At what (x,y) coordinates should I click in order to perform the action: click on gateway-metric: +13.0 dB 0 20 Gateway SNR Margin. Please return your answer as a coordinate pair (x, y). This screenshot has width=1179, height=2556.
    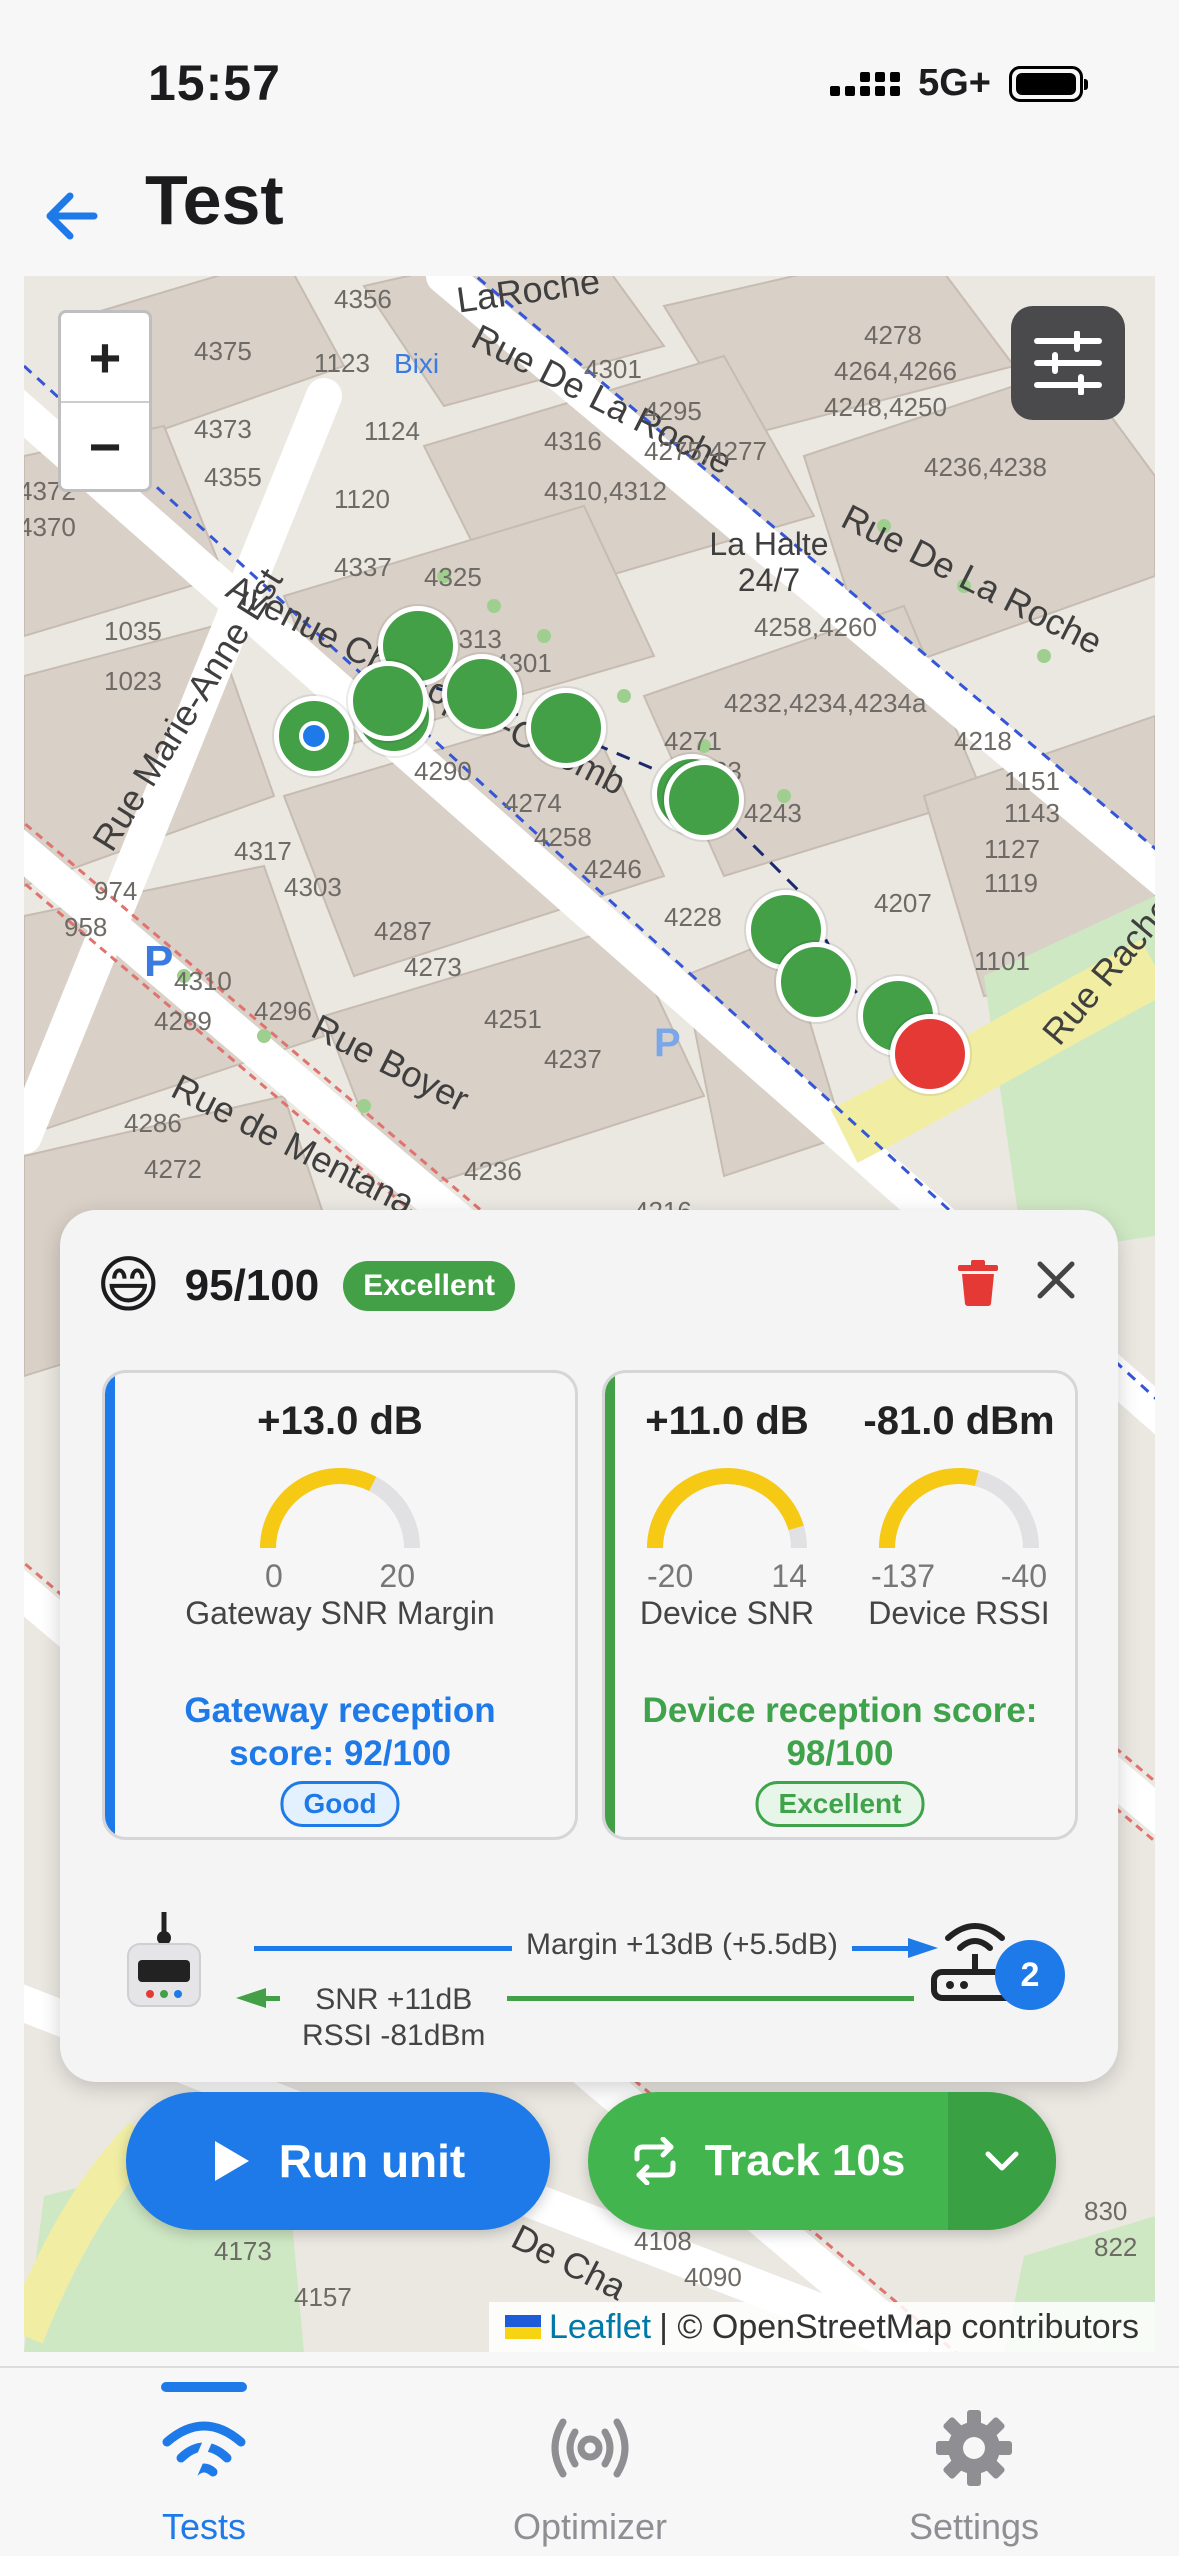
    Looking at the image, I should click on (340, 1515).